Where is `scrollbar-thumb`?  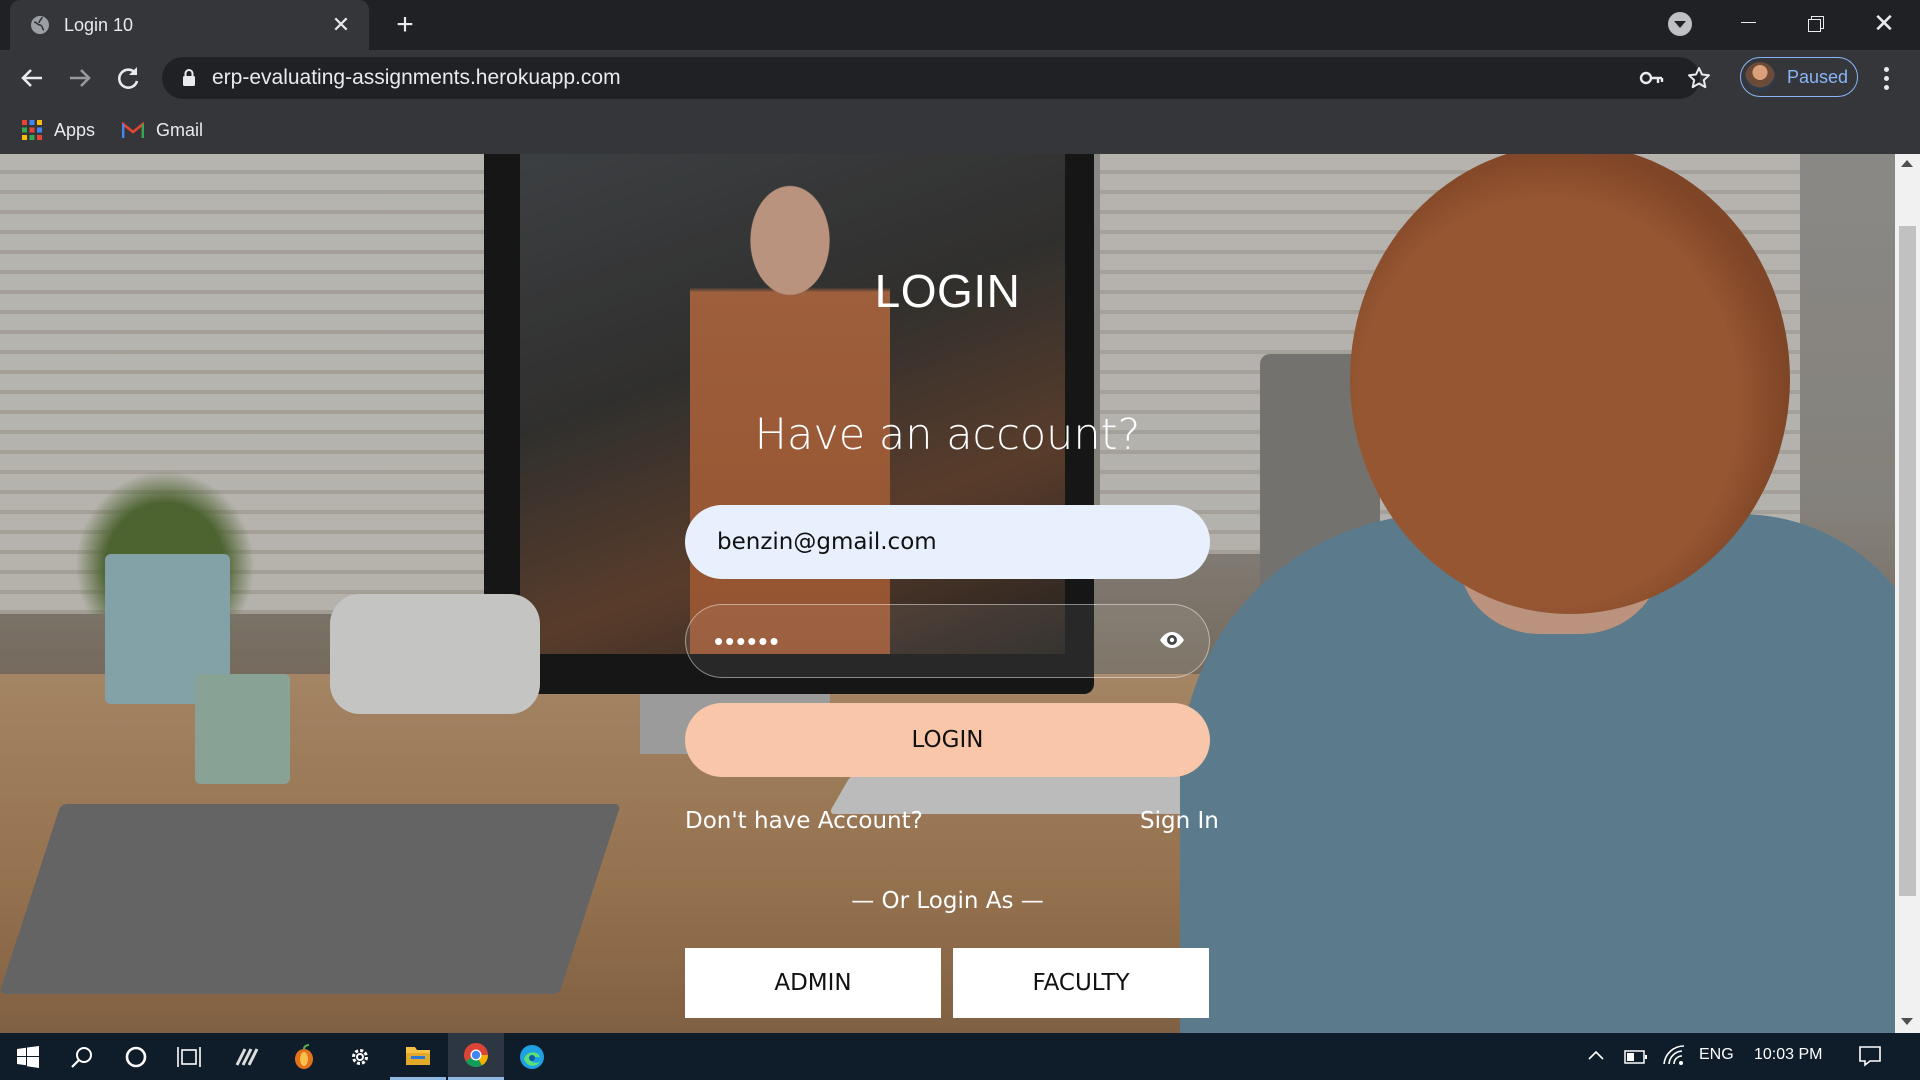
scrollbar-thumb is located at coordinates (1907, 561).